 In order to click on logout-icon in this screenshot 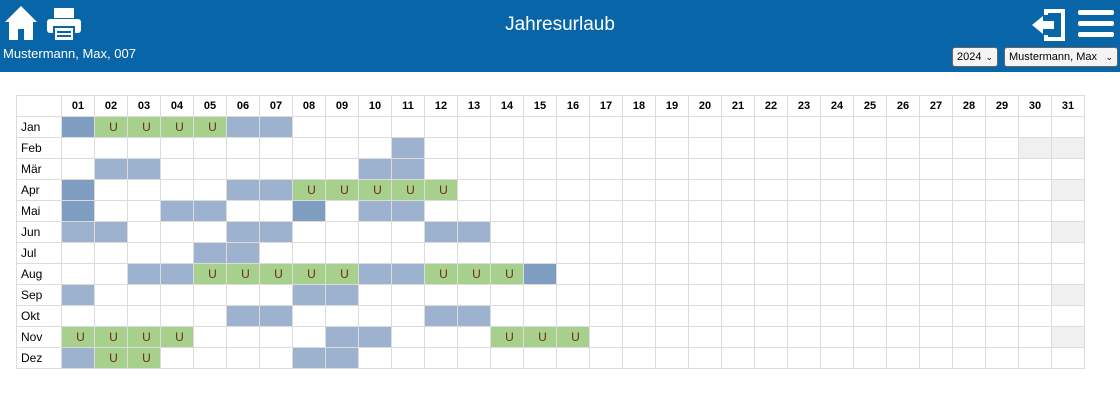, I will do `click(1049, 25)`.